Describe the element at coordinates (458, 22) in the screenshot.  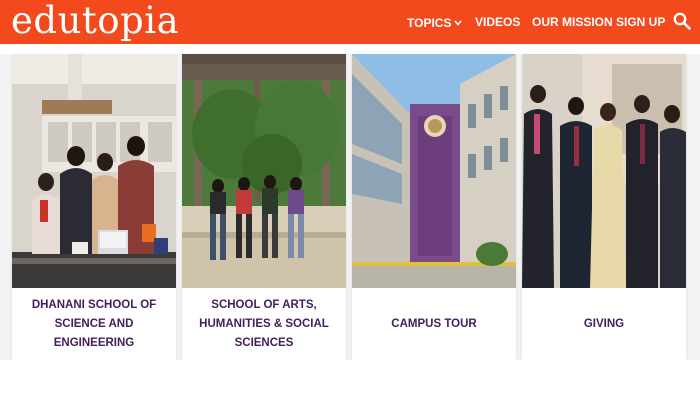
I see `chevron-down-icon` at that location.